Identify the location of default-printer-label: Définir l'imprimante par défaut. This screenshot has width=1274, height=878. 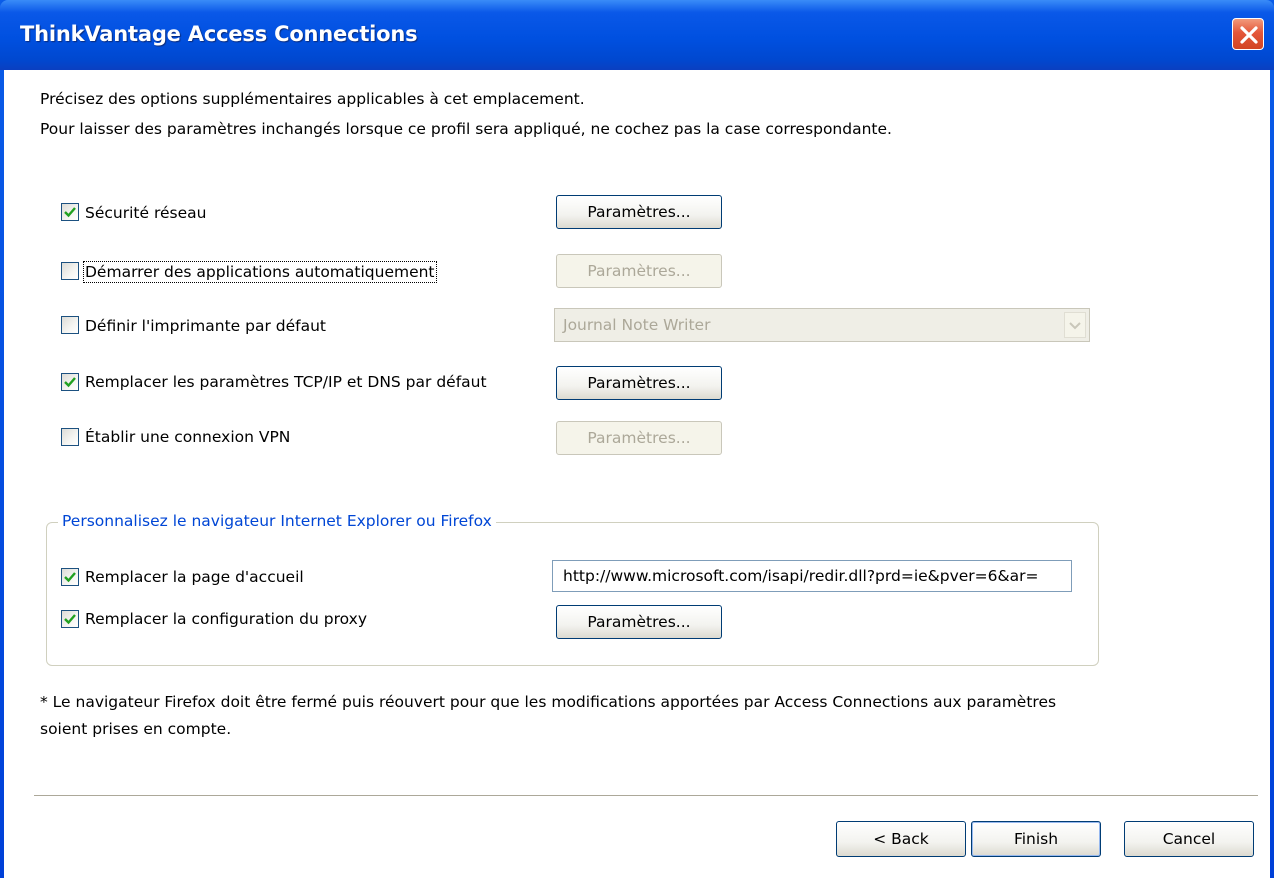
(205, 326).